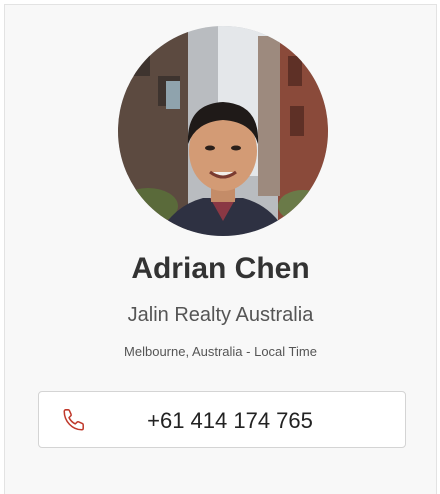  I want to click on agent-location: Melbourne, Australia - Local Time, so click(220, 351).